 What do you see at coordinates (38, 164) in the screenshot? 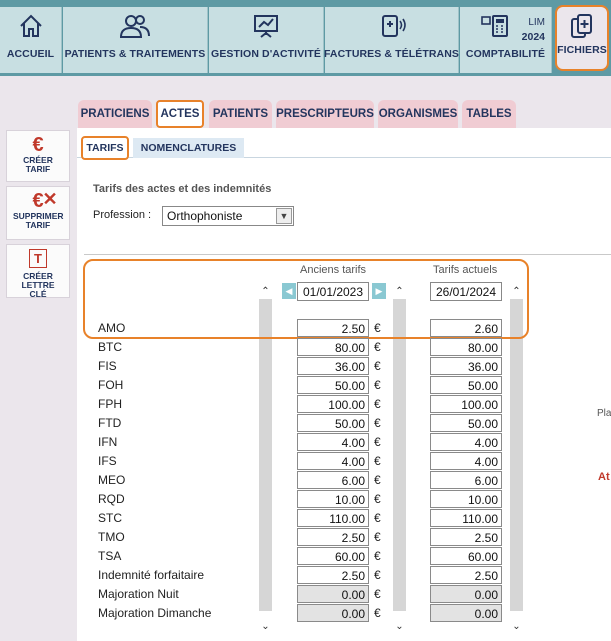
I see `creer-tarif-label: CRÉER TARIF` at bounding box center [38, 164].